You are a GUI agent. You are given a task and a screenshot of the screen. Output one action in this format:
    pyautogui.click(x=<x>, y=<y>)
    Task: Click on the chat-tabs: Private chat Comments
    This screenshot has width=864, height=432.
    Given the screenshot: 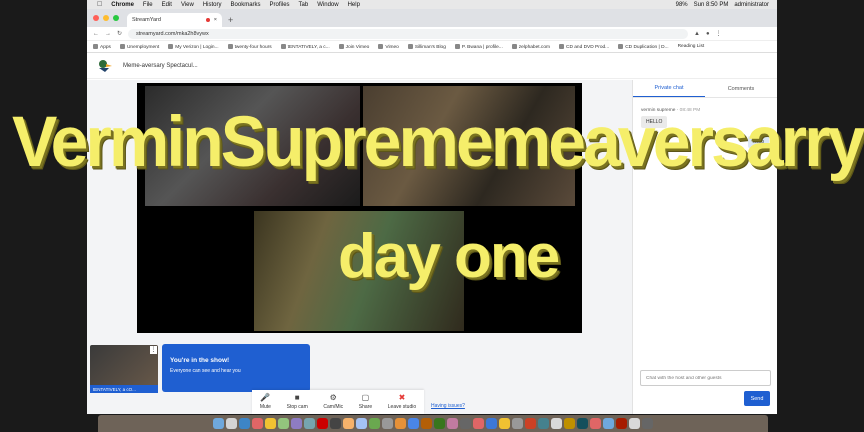 What is the action you would take?
    pyautogui.click(x=705, y=89)
    